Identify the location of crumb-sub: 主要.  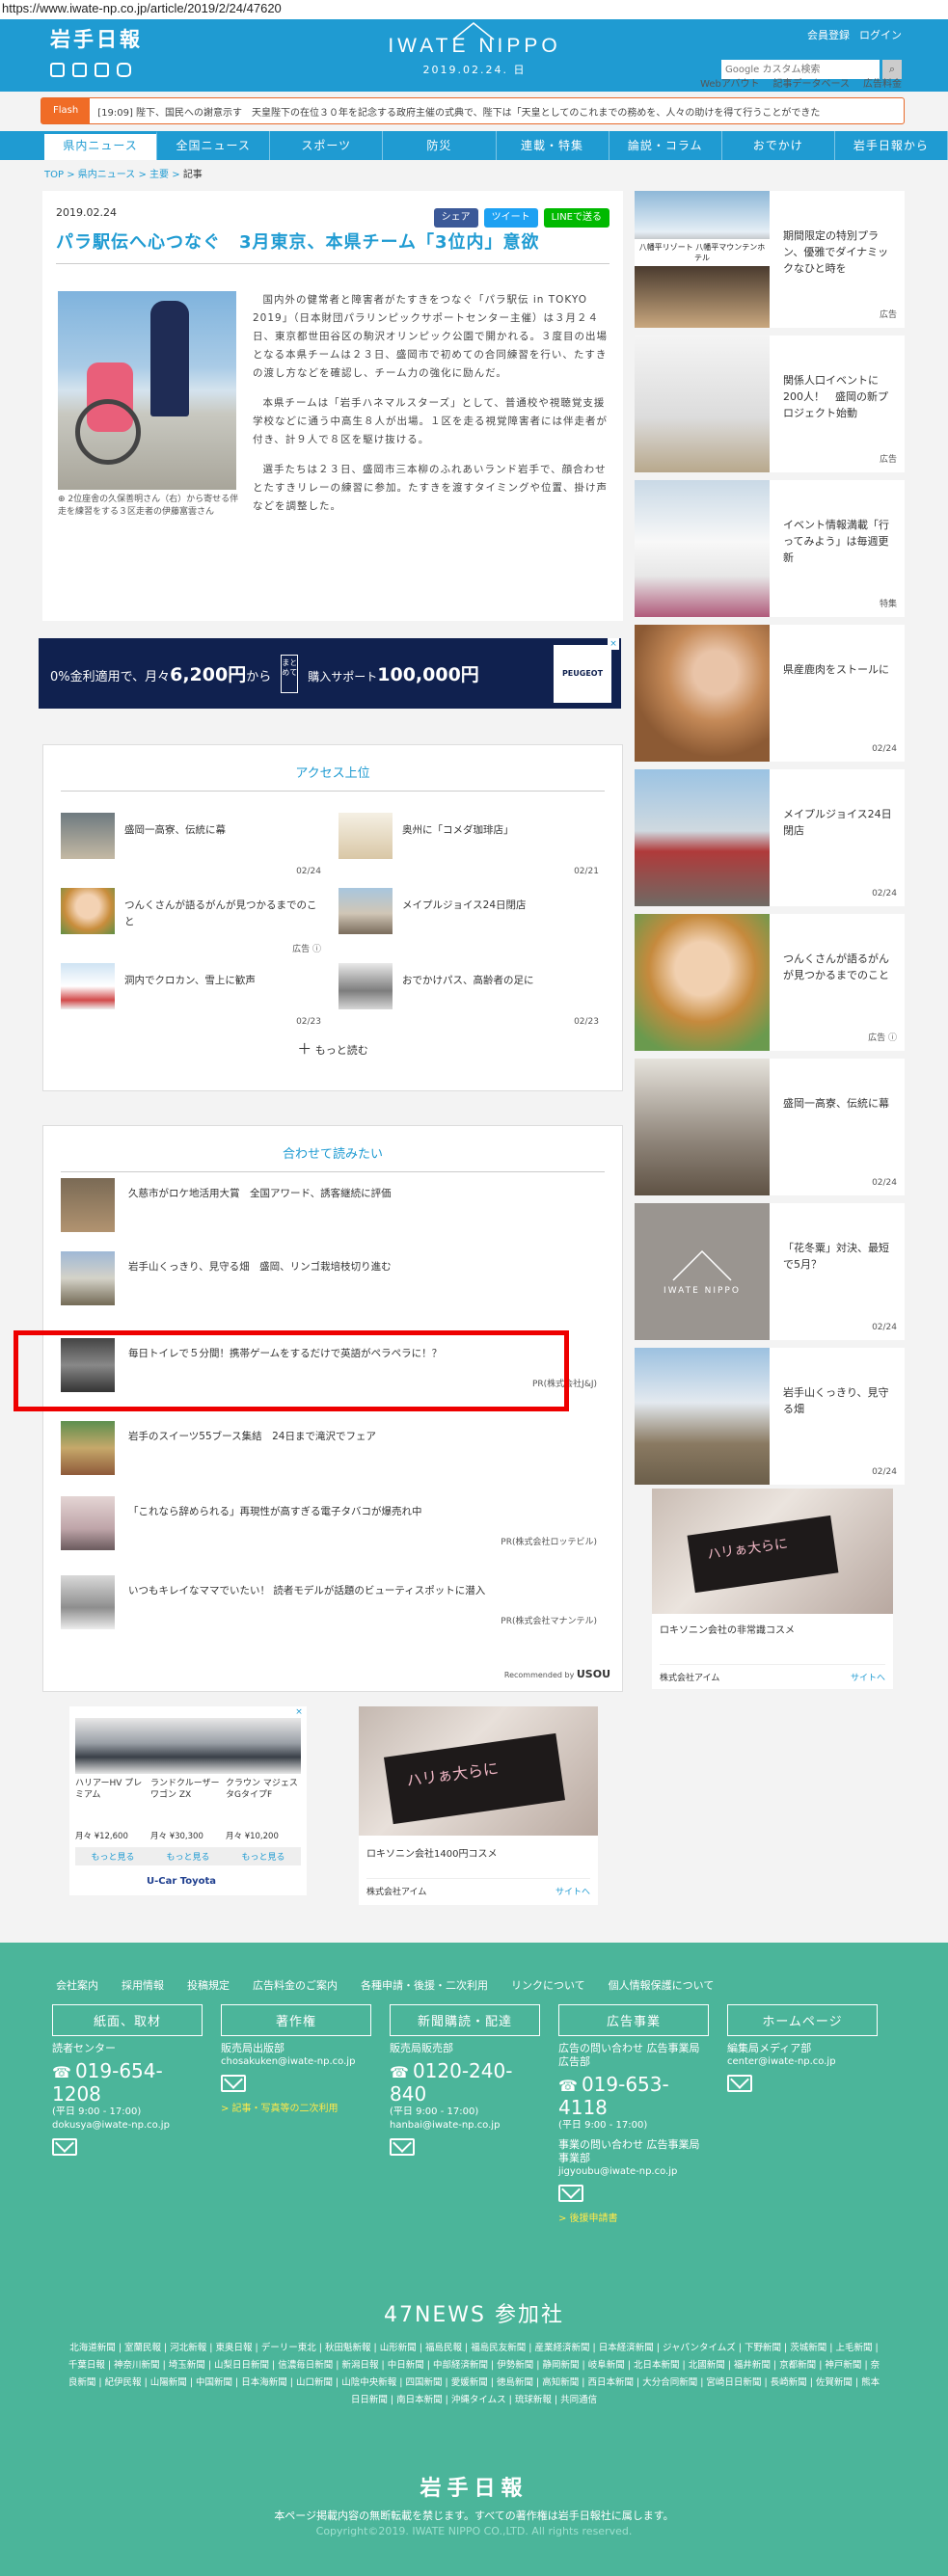
(159, 175).